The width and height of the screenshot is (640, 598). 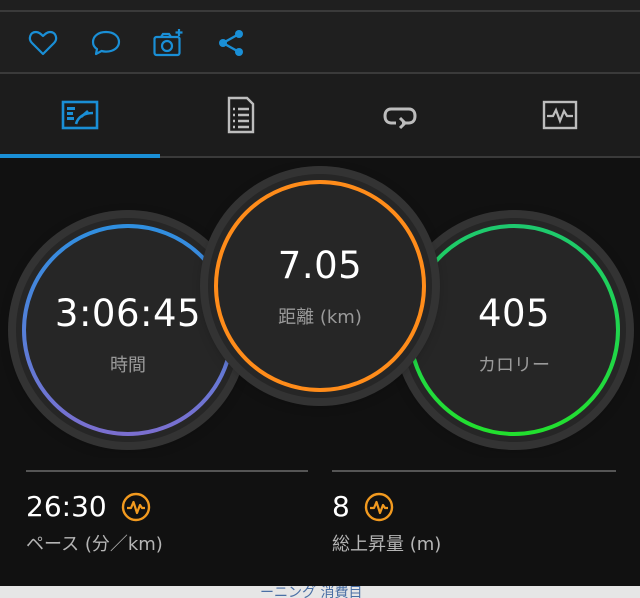 What do you see at coordinates (128, 365) in the screenshot?
I see `time-label: 時間` at bounding box center [128, 365].